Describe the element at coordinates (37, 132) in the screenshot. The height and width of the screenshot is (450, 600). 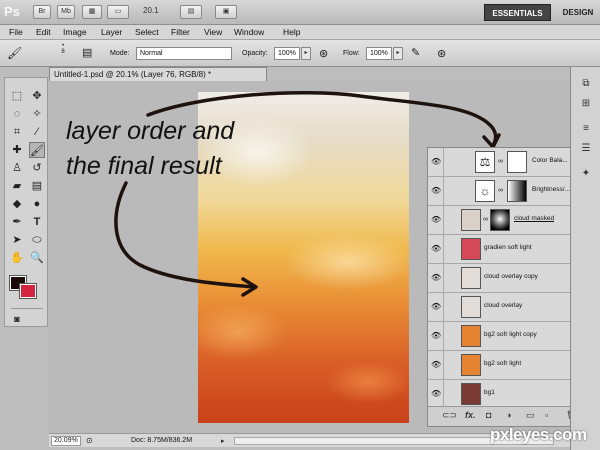
I see `eyedropper-tool-icon: ⁄` at that location.